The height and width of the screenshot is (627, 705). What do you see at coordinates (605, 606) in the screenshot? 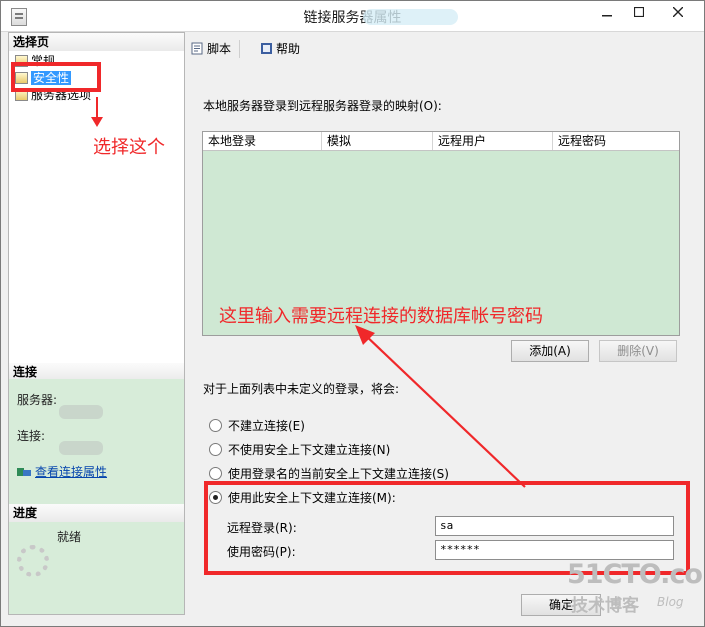
I see `watermark-subtitle: 技术博客` at bounding box center [605, 606].